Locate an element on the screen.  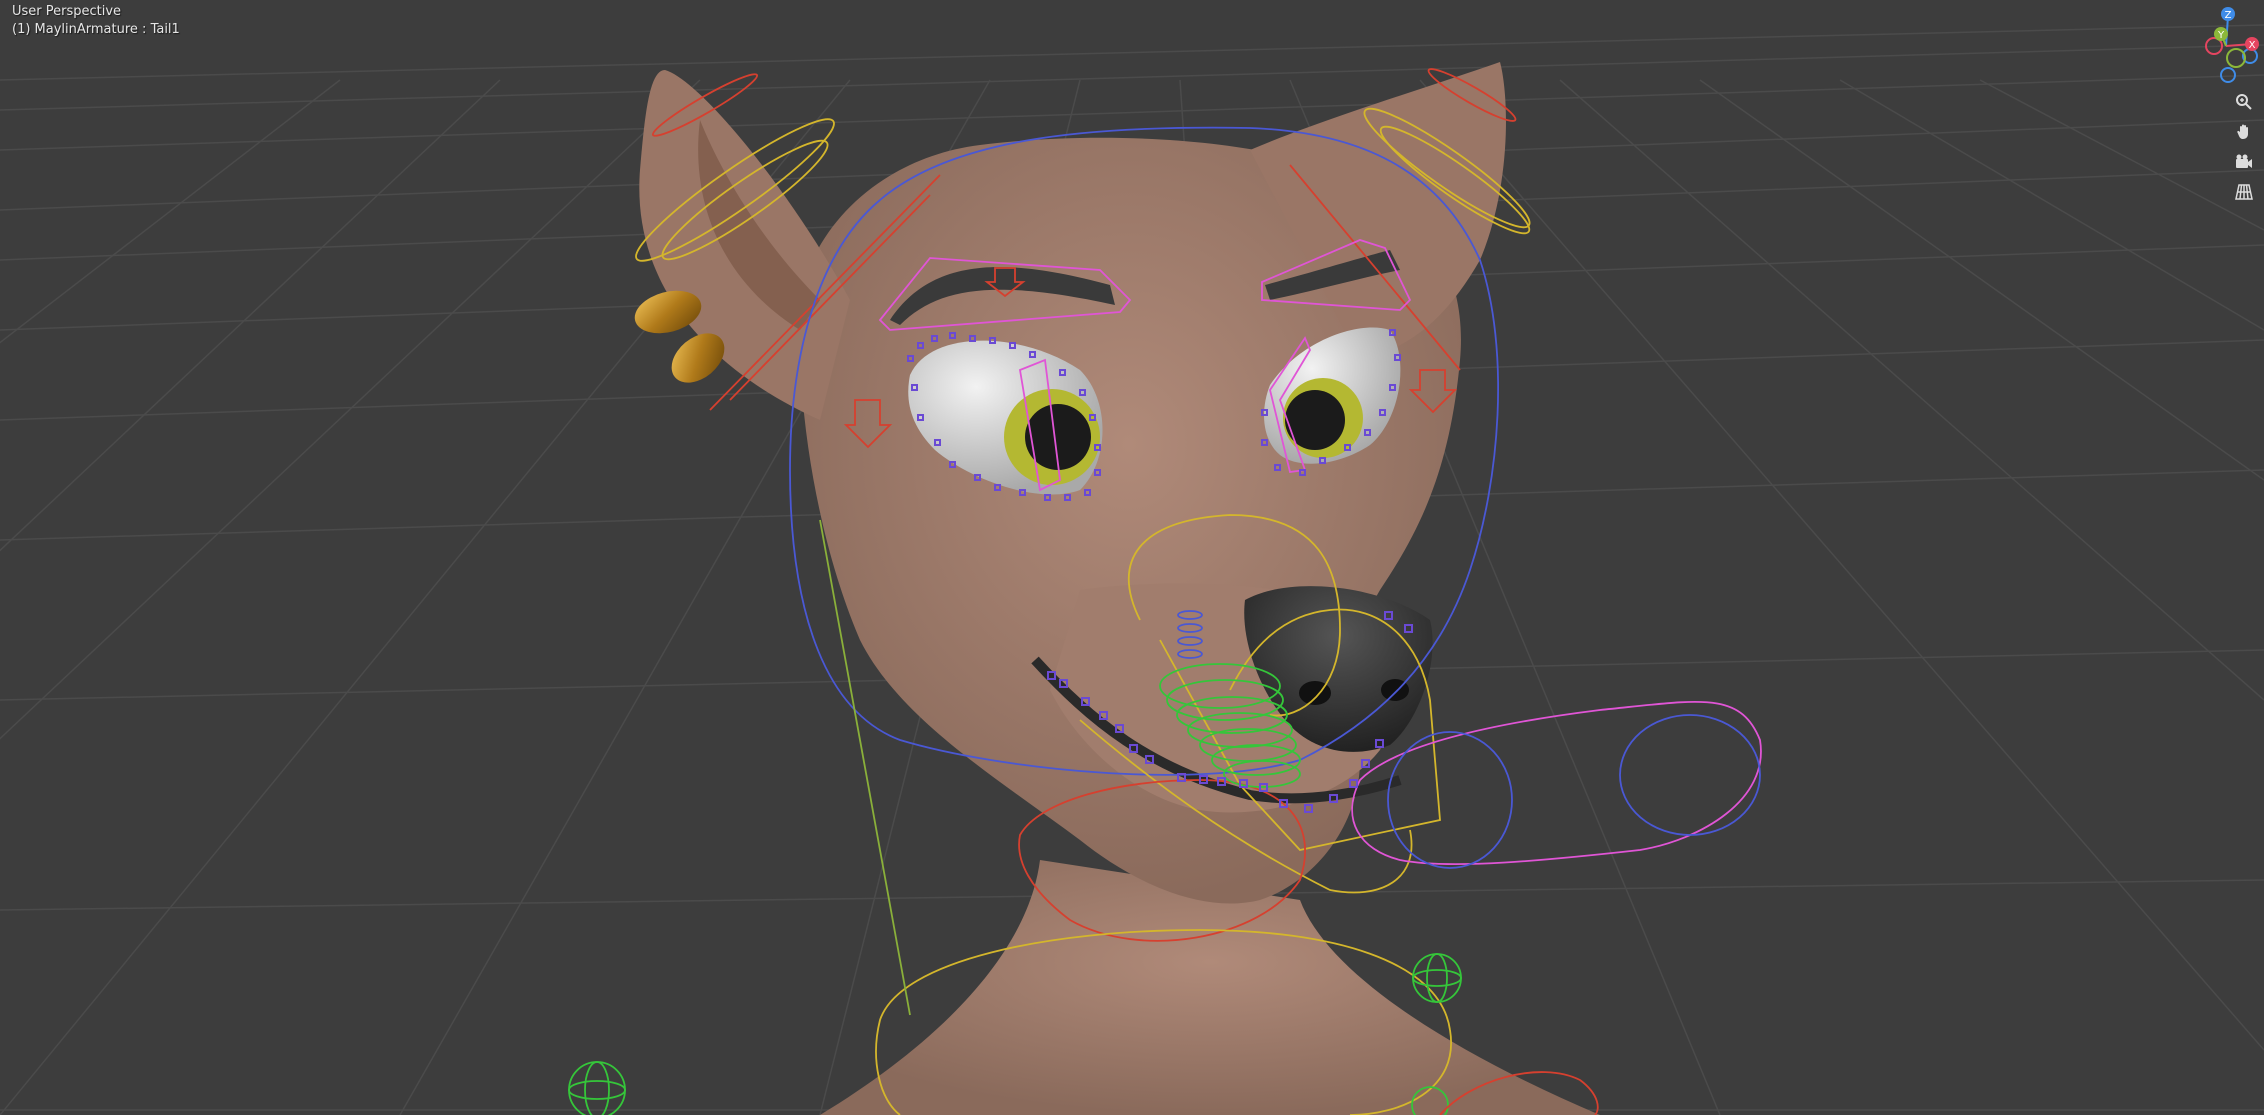
pan-hand-icon is located at coordinates (2242, 131).